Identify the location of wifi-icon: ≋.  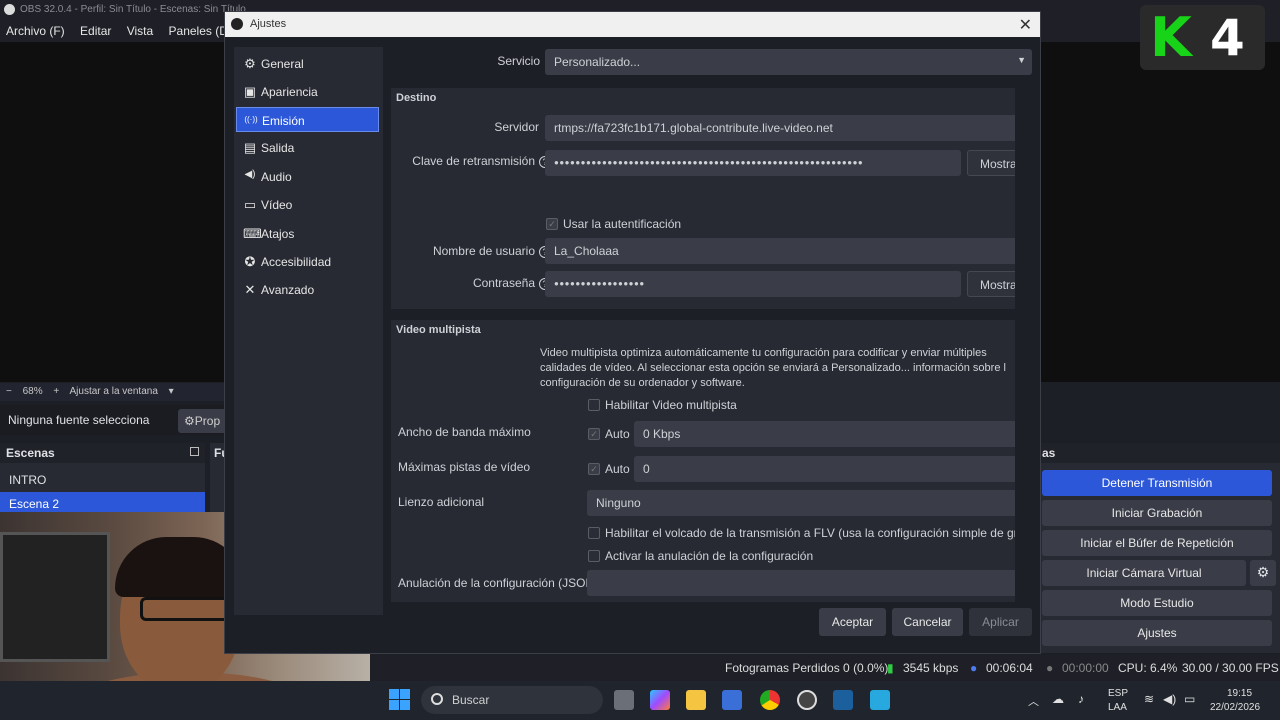
(1149, 699).